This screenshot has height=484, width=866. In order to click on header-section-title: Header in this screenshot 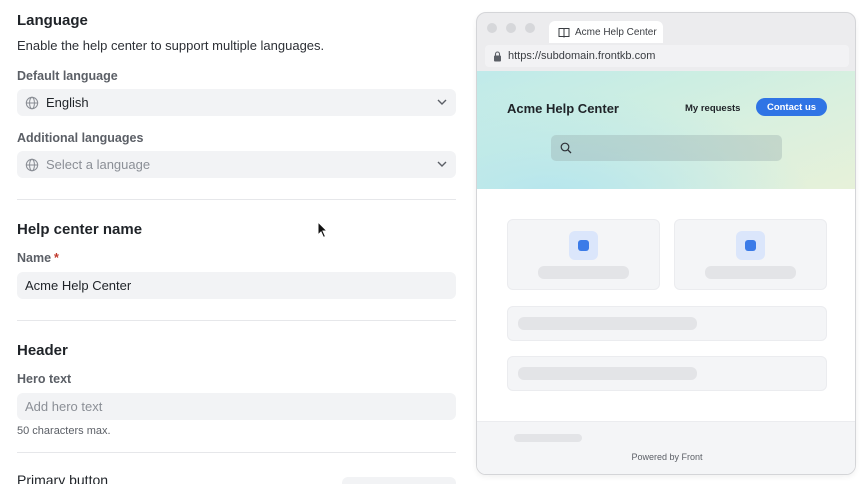, I will do `click(42, 350)`.